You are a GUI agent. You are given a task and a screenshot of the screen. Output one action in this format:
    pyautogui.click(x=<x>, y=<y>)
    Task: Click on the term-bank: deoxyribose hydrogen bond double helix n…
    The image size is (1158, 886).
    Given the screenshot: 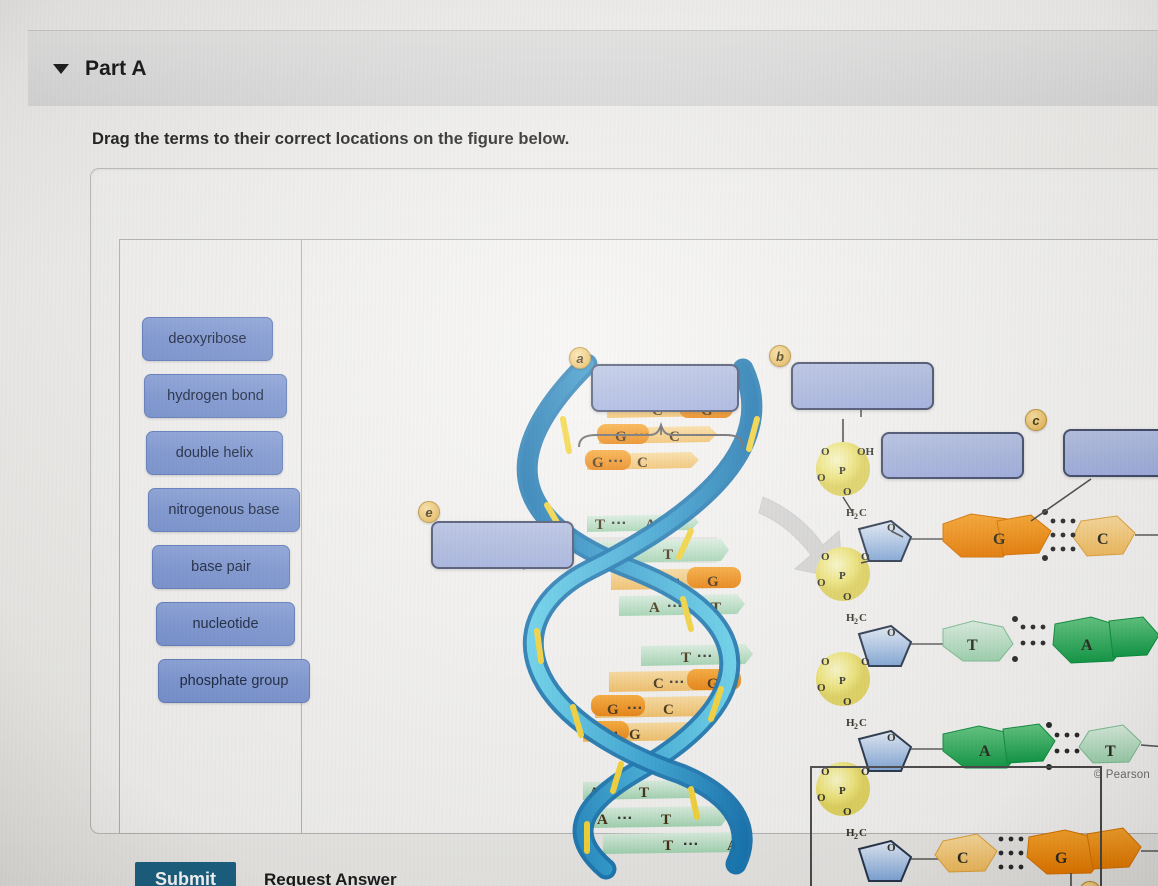 What is the action you would take?
    pyautogui.click(x=223, y=510)
    